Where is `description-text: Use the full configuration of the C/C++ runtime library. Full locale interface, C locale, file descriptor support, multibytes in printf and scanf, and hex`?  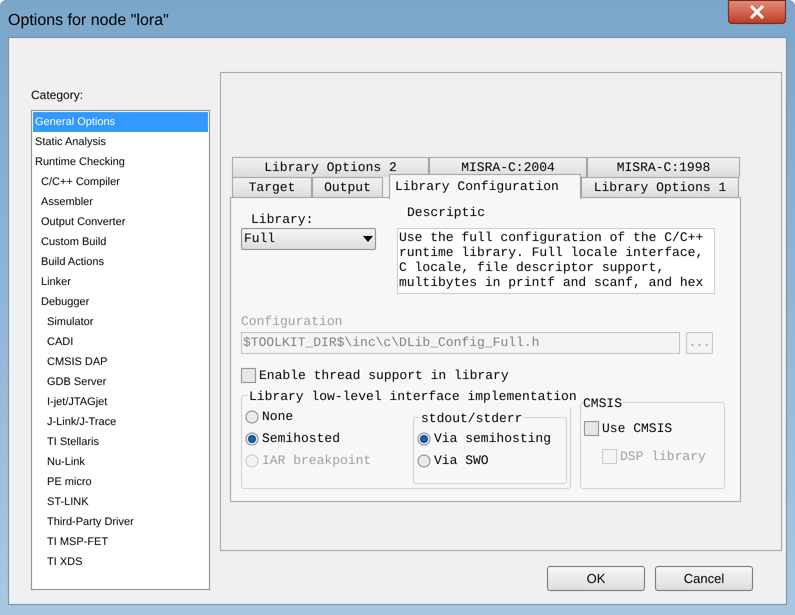
description-text: Use the full configuration of the C/C++ runtime library. Full locale interface, C locale, file descriptor support, multibytes in printf and scanf, and hex is located at coordinates (556, 261).